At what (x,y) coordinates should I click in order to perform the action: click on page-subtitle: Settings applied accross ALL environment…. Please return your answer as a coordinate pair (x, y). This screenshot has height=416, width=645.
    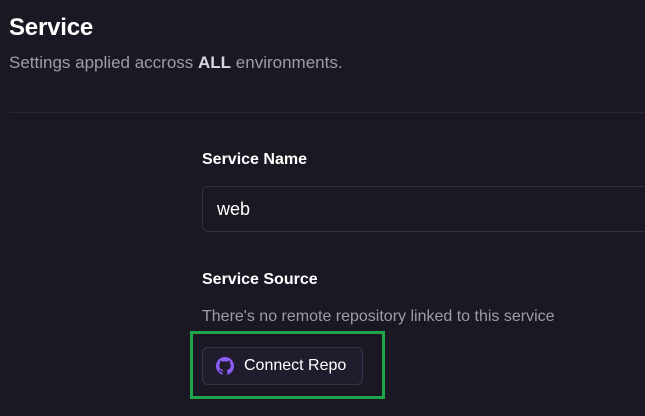
    Looking at the image, I should click on (176, 63).